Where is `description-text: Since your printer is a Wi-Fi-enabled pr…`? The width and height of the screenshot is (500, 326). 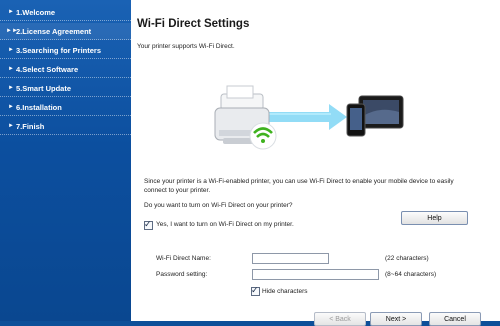 description-text: Since your printer is a Wi-Fi-enabled pr… is located at coordinates (299, 186).